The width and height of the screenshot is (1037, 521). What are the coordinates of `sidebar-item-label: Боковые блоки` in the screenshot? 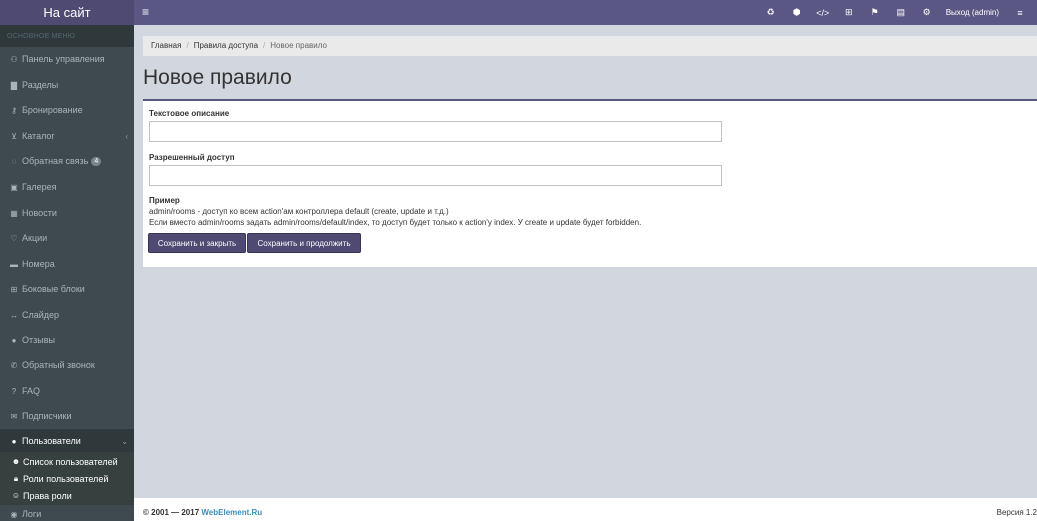 It's located at (53, 289).